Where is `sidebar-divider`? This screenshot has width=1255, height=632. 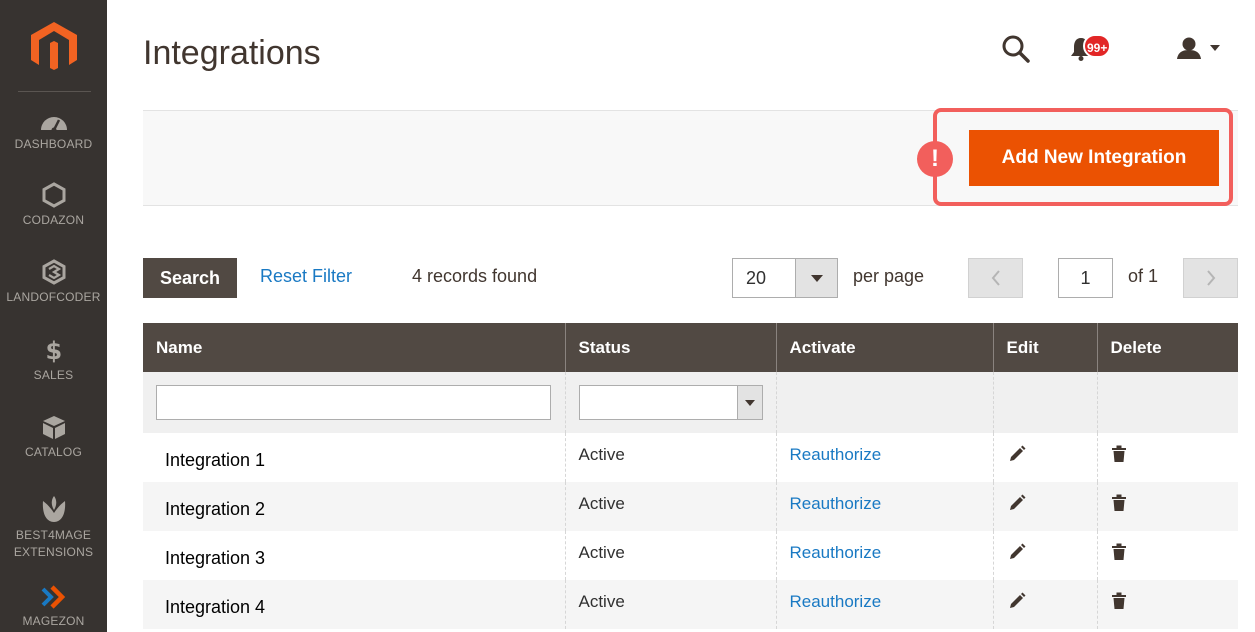 sidebar-divider is located at coordinates (54, 91).